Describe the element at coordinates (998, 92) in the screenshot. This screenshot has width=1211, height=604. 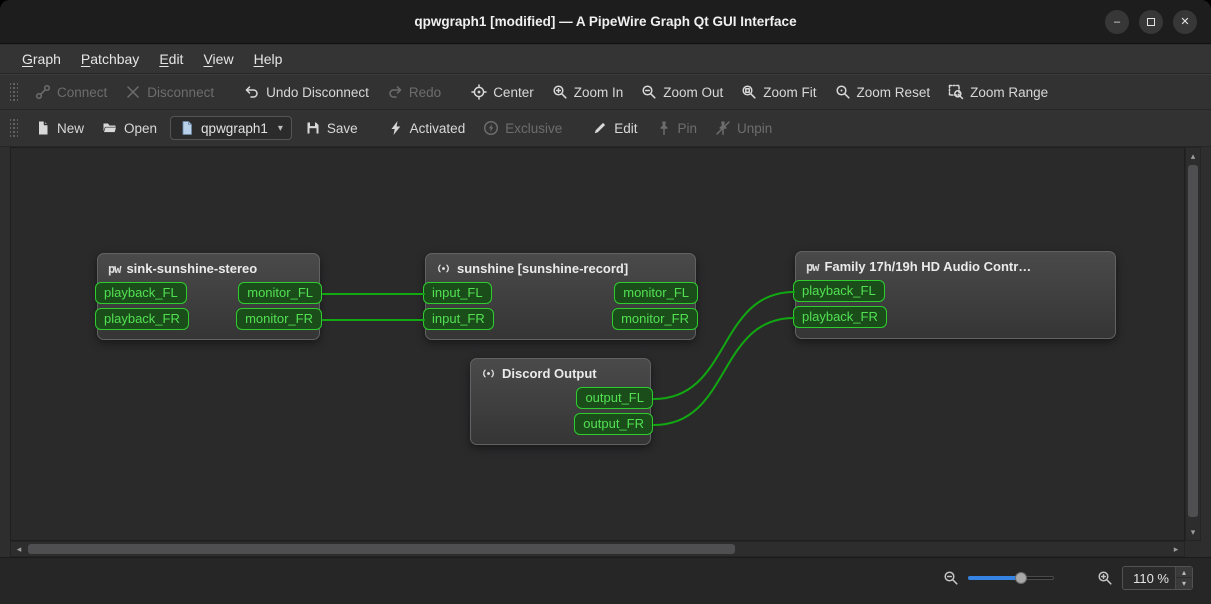
I see `zoom-range-button: Zoom Range` at that location.